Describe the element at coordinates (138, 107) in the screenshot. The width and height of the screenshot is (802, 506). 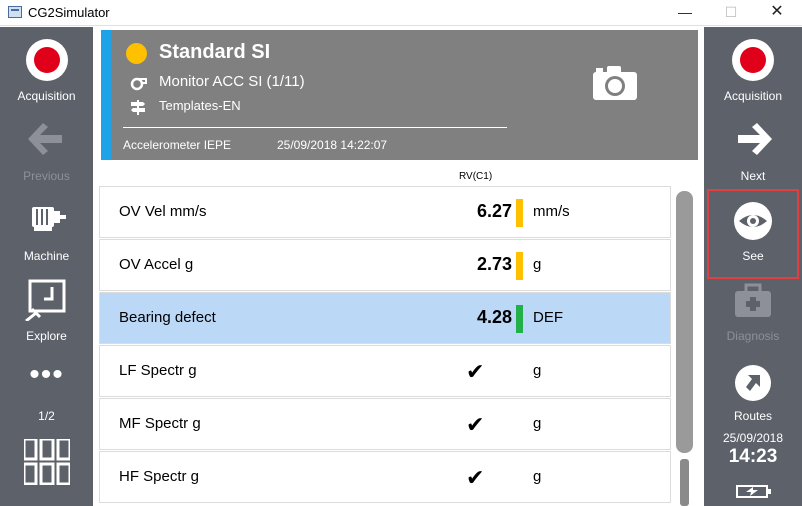
I see `signpost-icon` at that location.